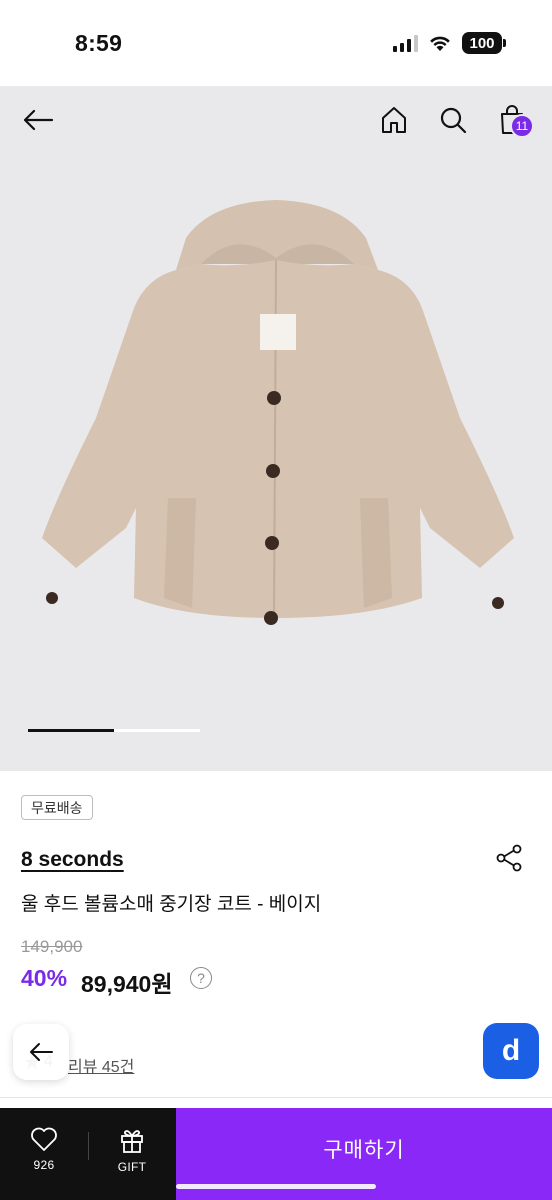  I want to click on floating-back-button, so click(41, 1052).